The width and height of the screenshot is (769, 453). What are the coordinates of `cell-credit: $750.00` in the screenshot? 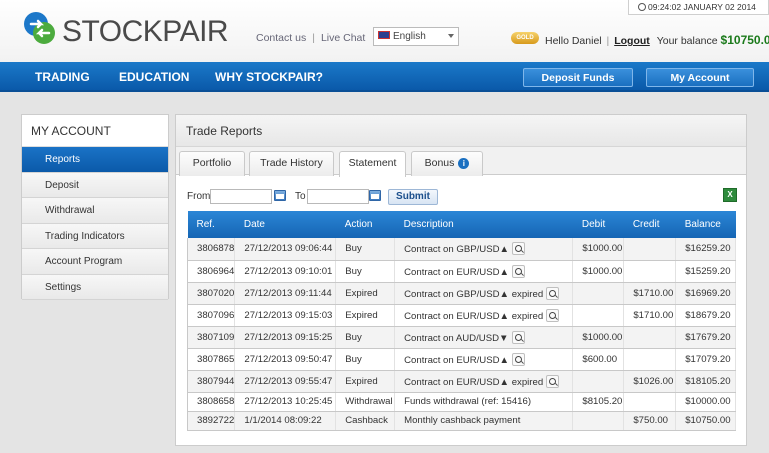 It's located at (650, 421).